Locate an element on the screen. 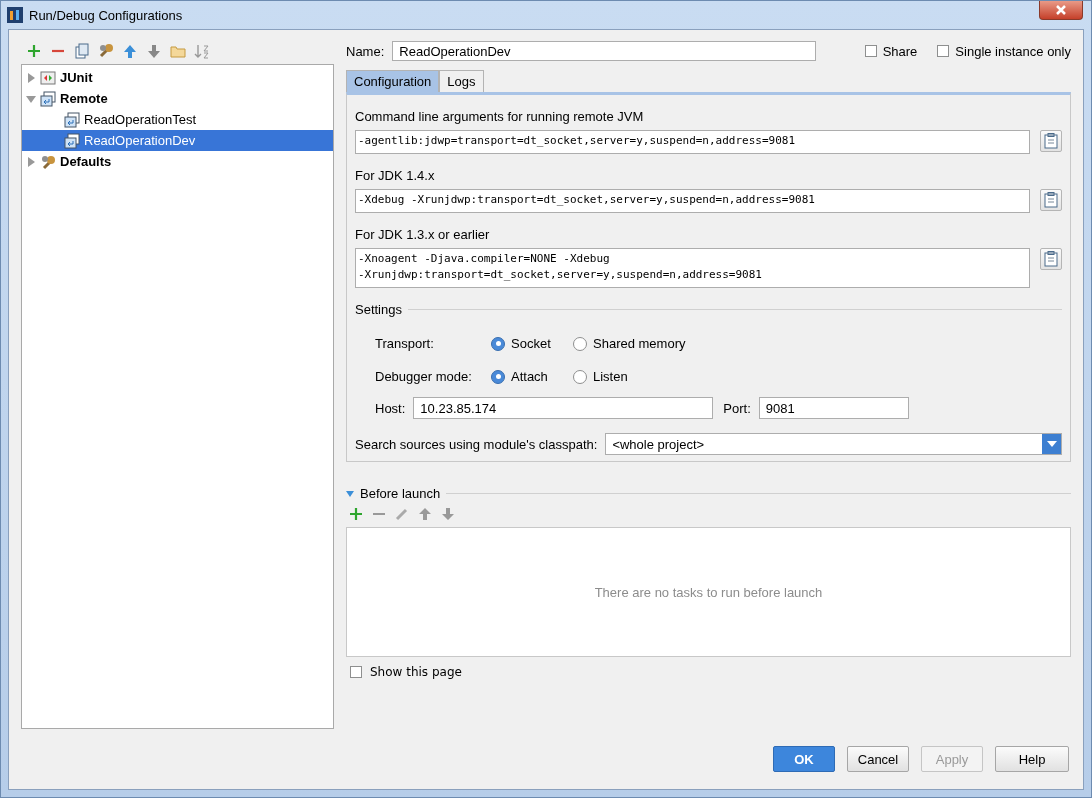 The image size is (1092, 798). window-title: Run/Debug Configurations is located at coordinates (106, 15).